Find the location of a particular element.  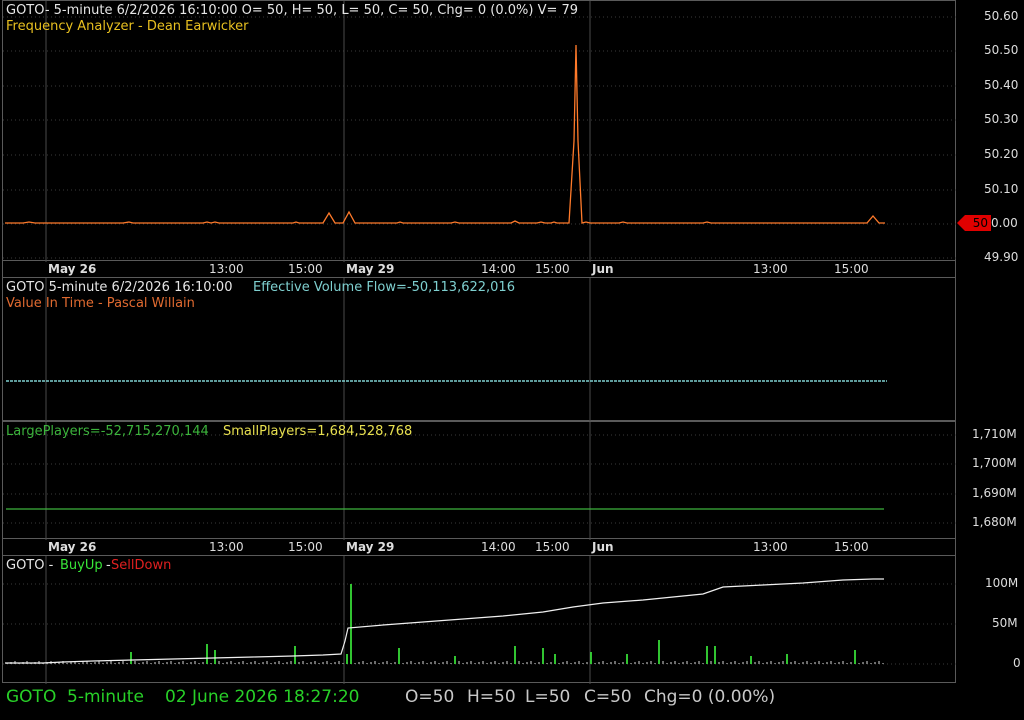

status-close: C=50 is located at coordinates (608, 697).